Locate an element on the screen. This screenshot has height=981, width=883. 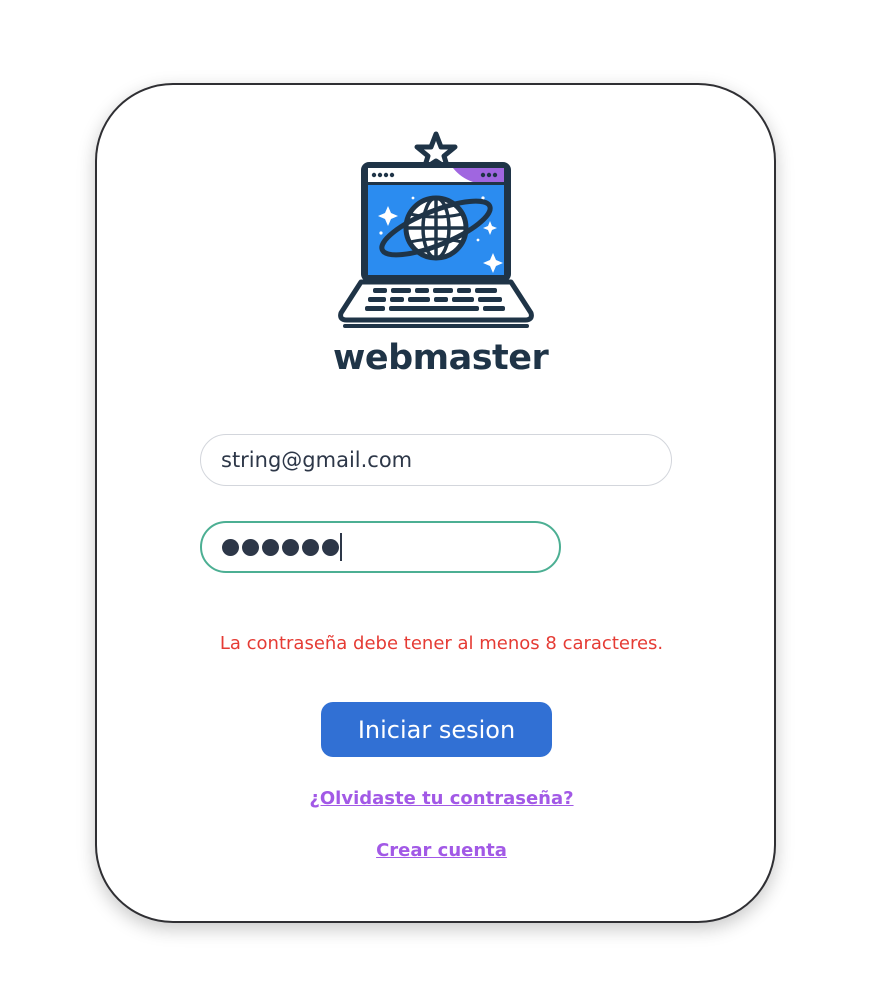
create-account-link: Crear cuenta is located at coordinates (441, 850).